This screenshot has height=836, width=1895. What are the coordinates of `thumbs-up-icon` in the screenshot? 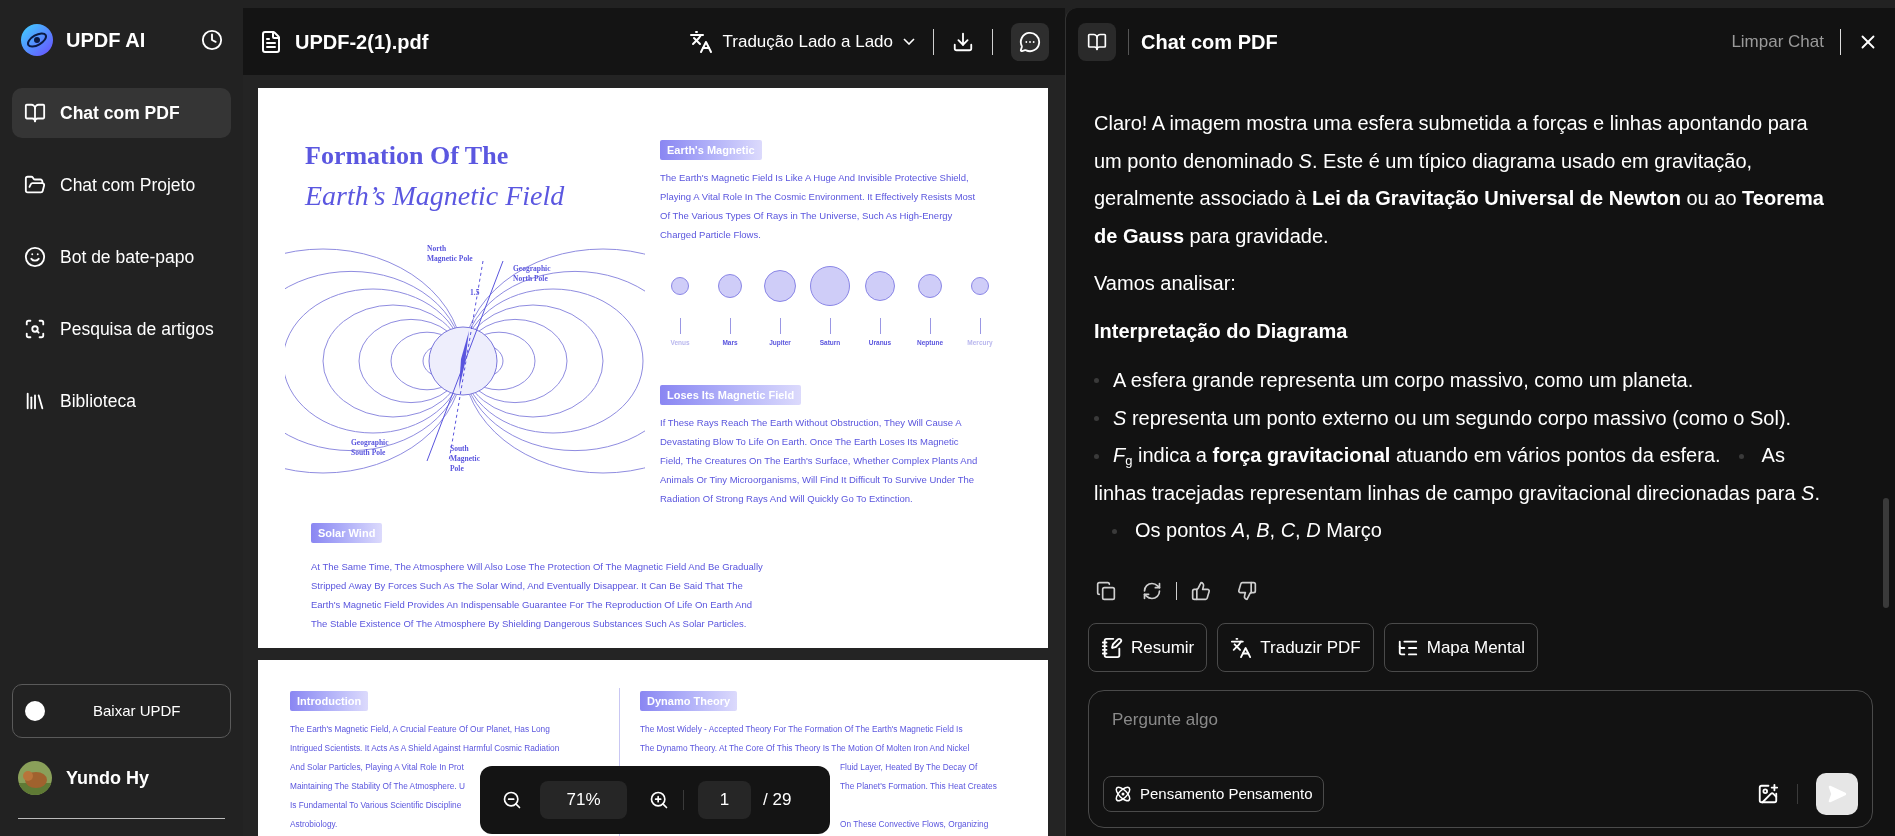 It's located at (1201, 591).